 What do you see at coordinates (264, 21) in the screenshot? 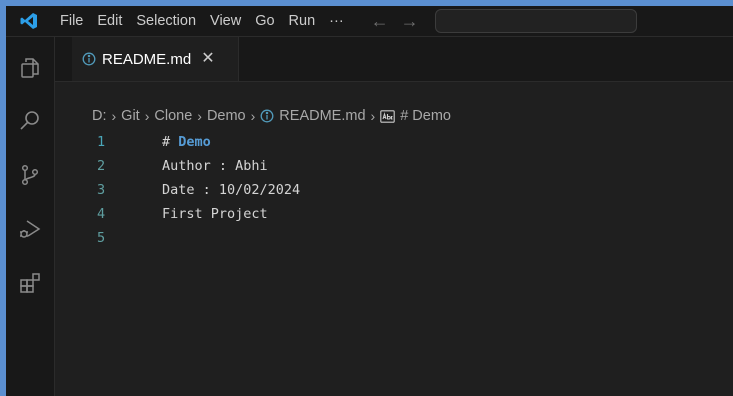
I see `menu-go: Go` at bounding box center [264, 21].